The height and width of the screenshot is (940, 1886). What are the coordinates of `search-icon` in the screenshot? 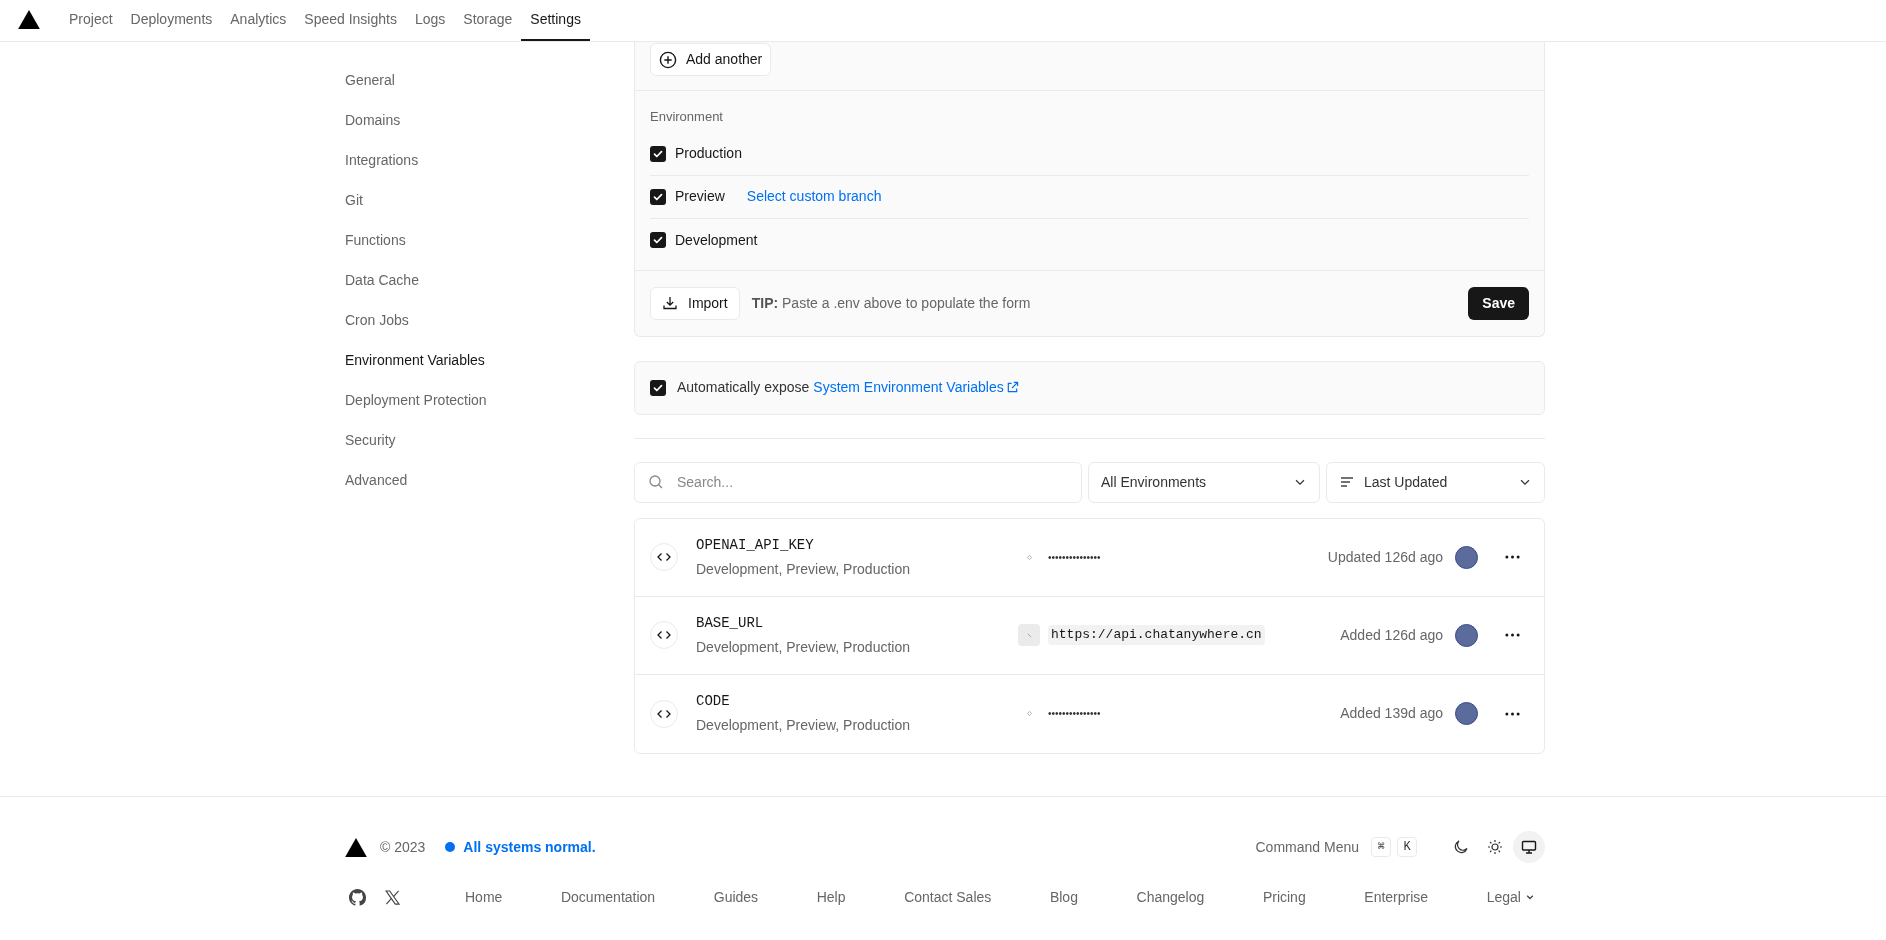 It's located at (656, 481).